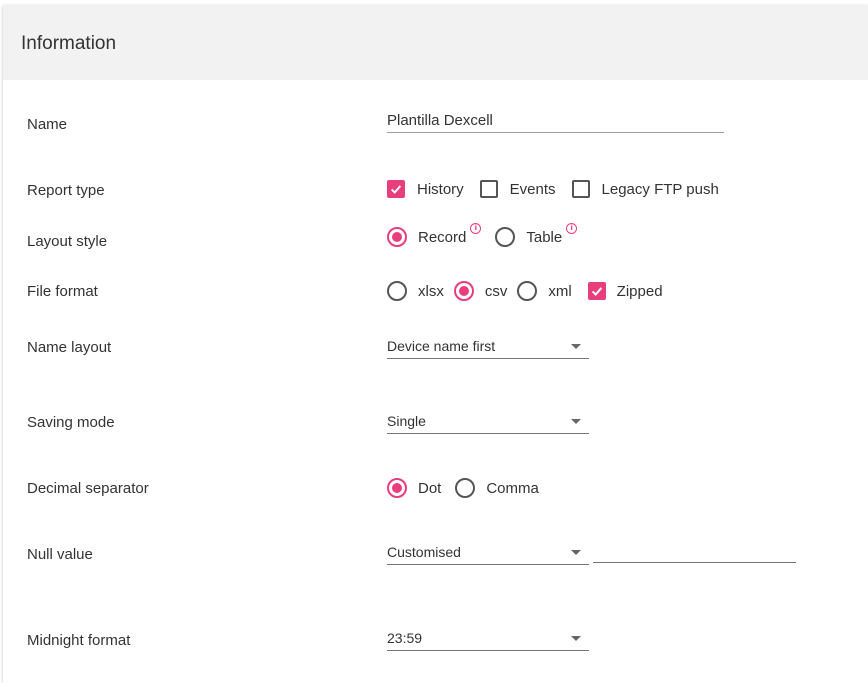  I want to click on legacy-ftp-push-checkbox, so click(580, 189).